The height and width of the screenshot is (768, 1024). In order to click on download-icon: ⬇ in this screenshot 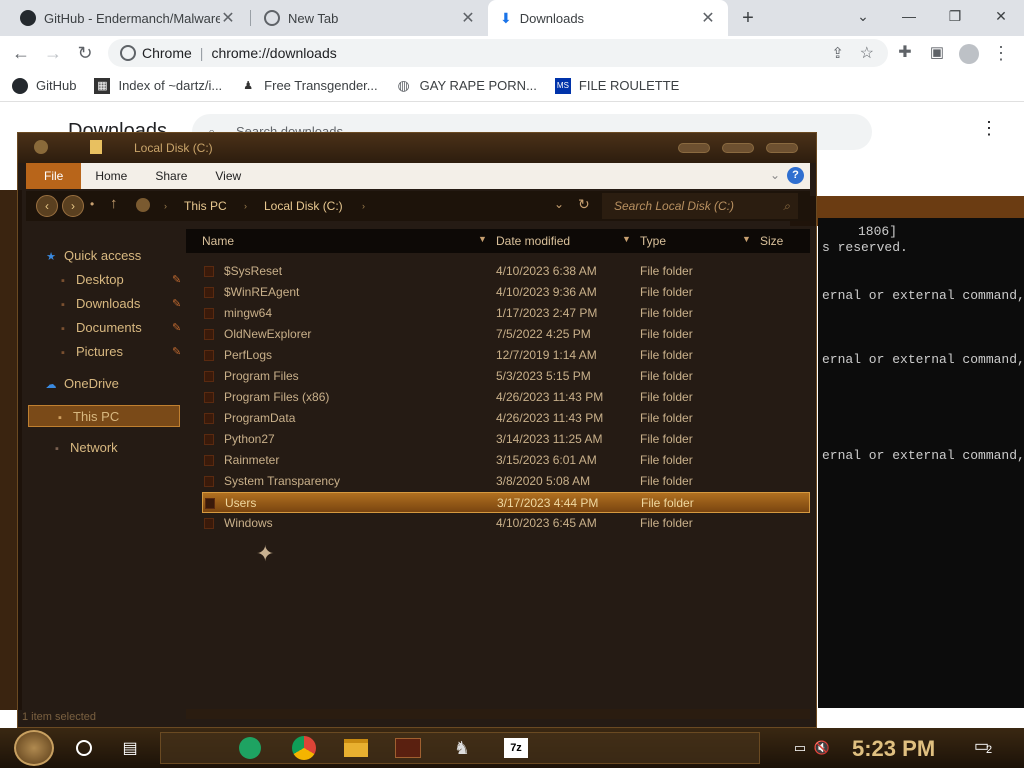, I will do `click(506, 17)`.